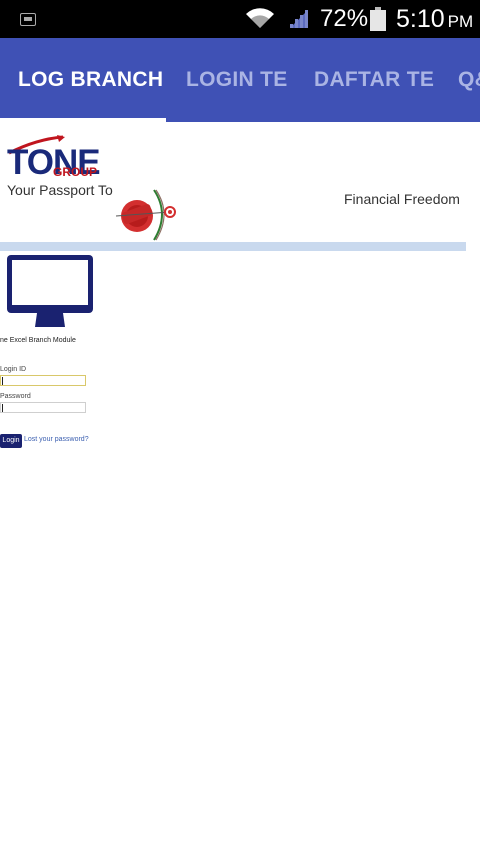 The height and width of the screenshot is (854, 480). What do you see at coordinates (15, 396) in the screenshot?
I see `password-label: Password` at bounding box center [15, 396].